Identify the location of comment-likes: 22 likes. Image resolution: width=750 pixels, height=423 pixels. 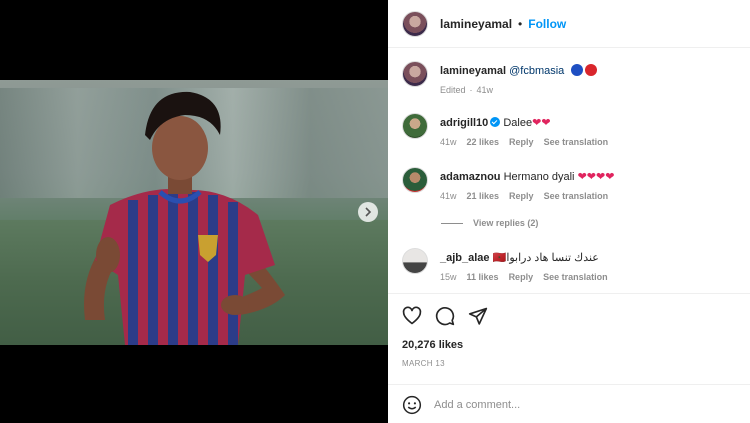
(483, 142).